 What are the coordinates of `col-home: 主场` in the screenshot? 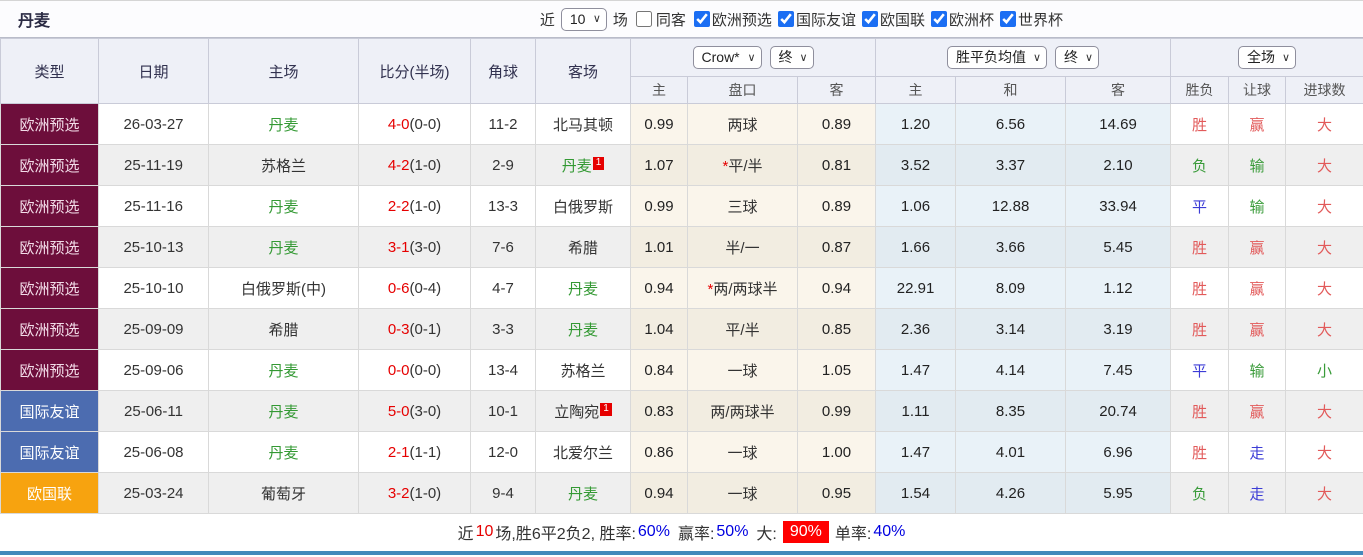 It's located at (283, 71).